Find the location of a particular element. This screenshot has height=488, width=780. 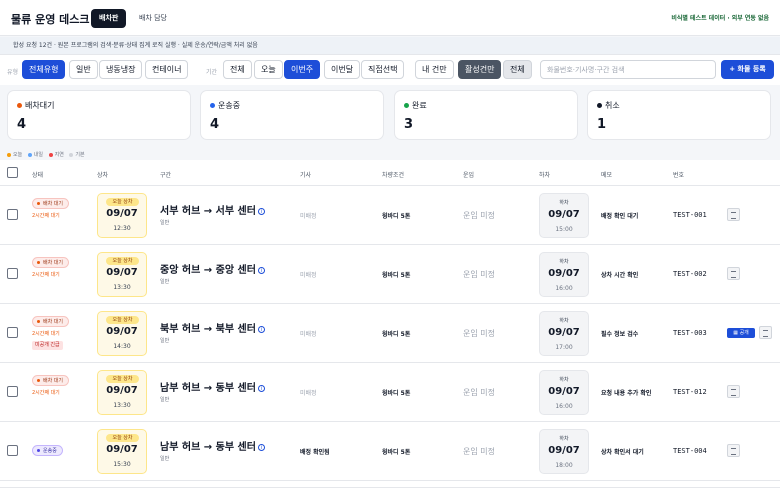

summary-card-waiting: 배차대기 4 is located at coordinates (99, 115).